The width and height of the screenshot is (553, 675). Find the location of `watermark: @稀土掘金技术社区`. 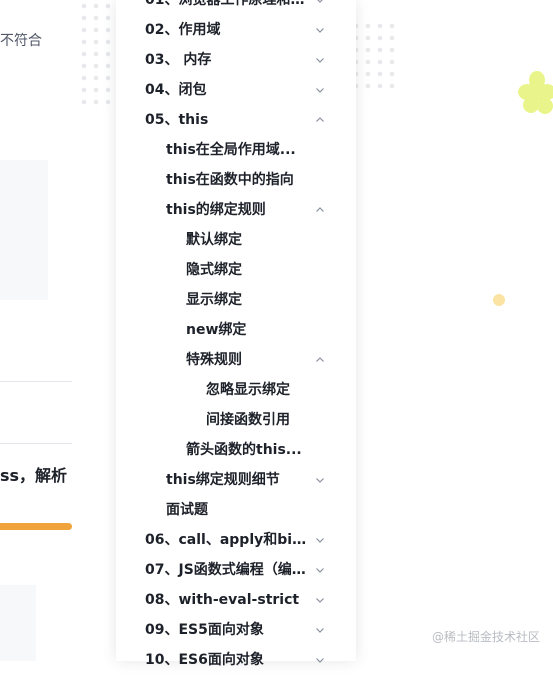

watermark: @稀土掘金技术社区 is located at coordinates (486, 637).